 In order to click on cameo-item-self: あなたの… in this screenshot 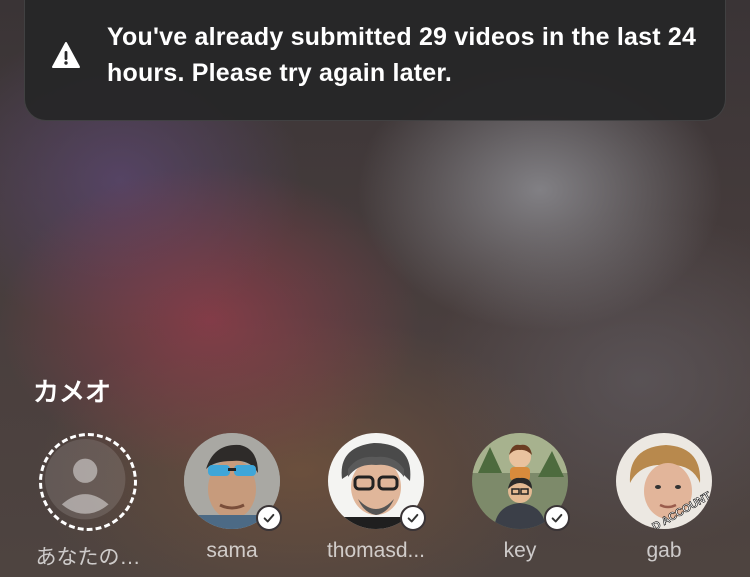, I will do `click(88, 502)`.